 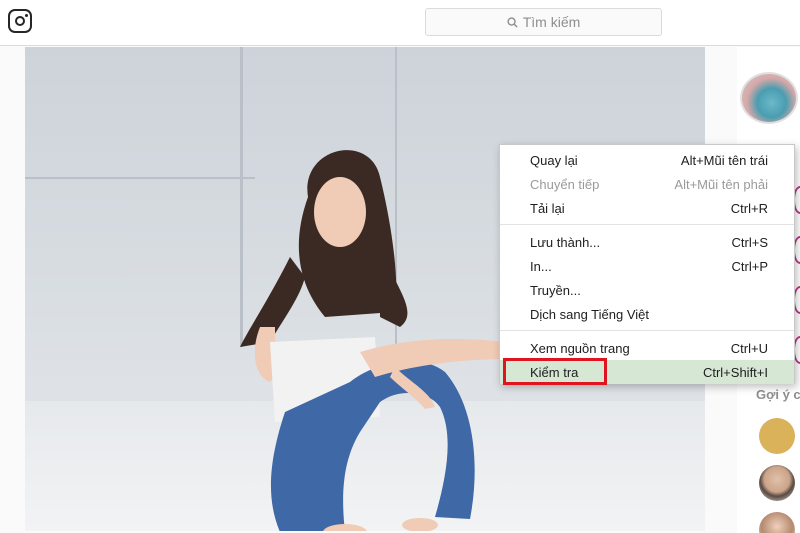 I want to click on menu-item-print: In... Ctrl+P, so click(x=647, y=266).